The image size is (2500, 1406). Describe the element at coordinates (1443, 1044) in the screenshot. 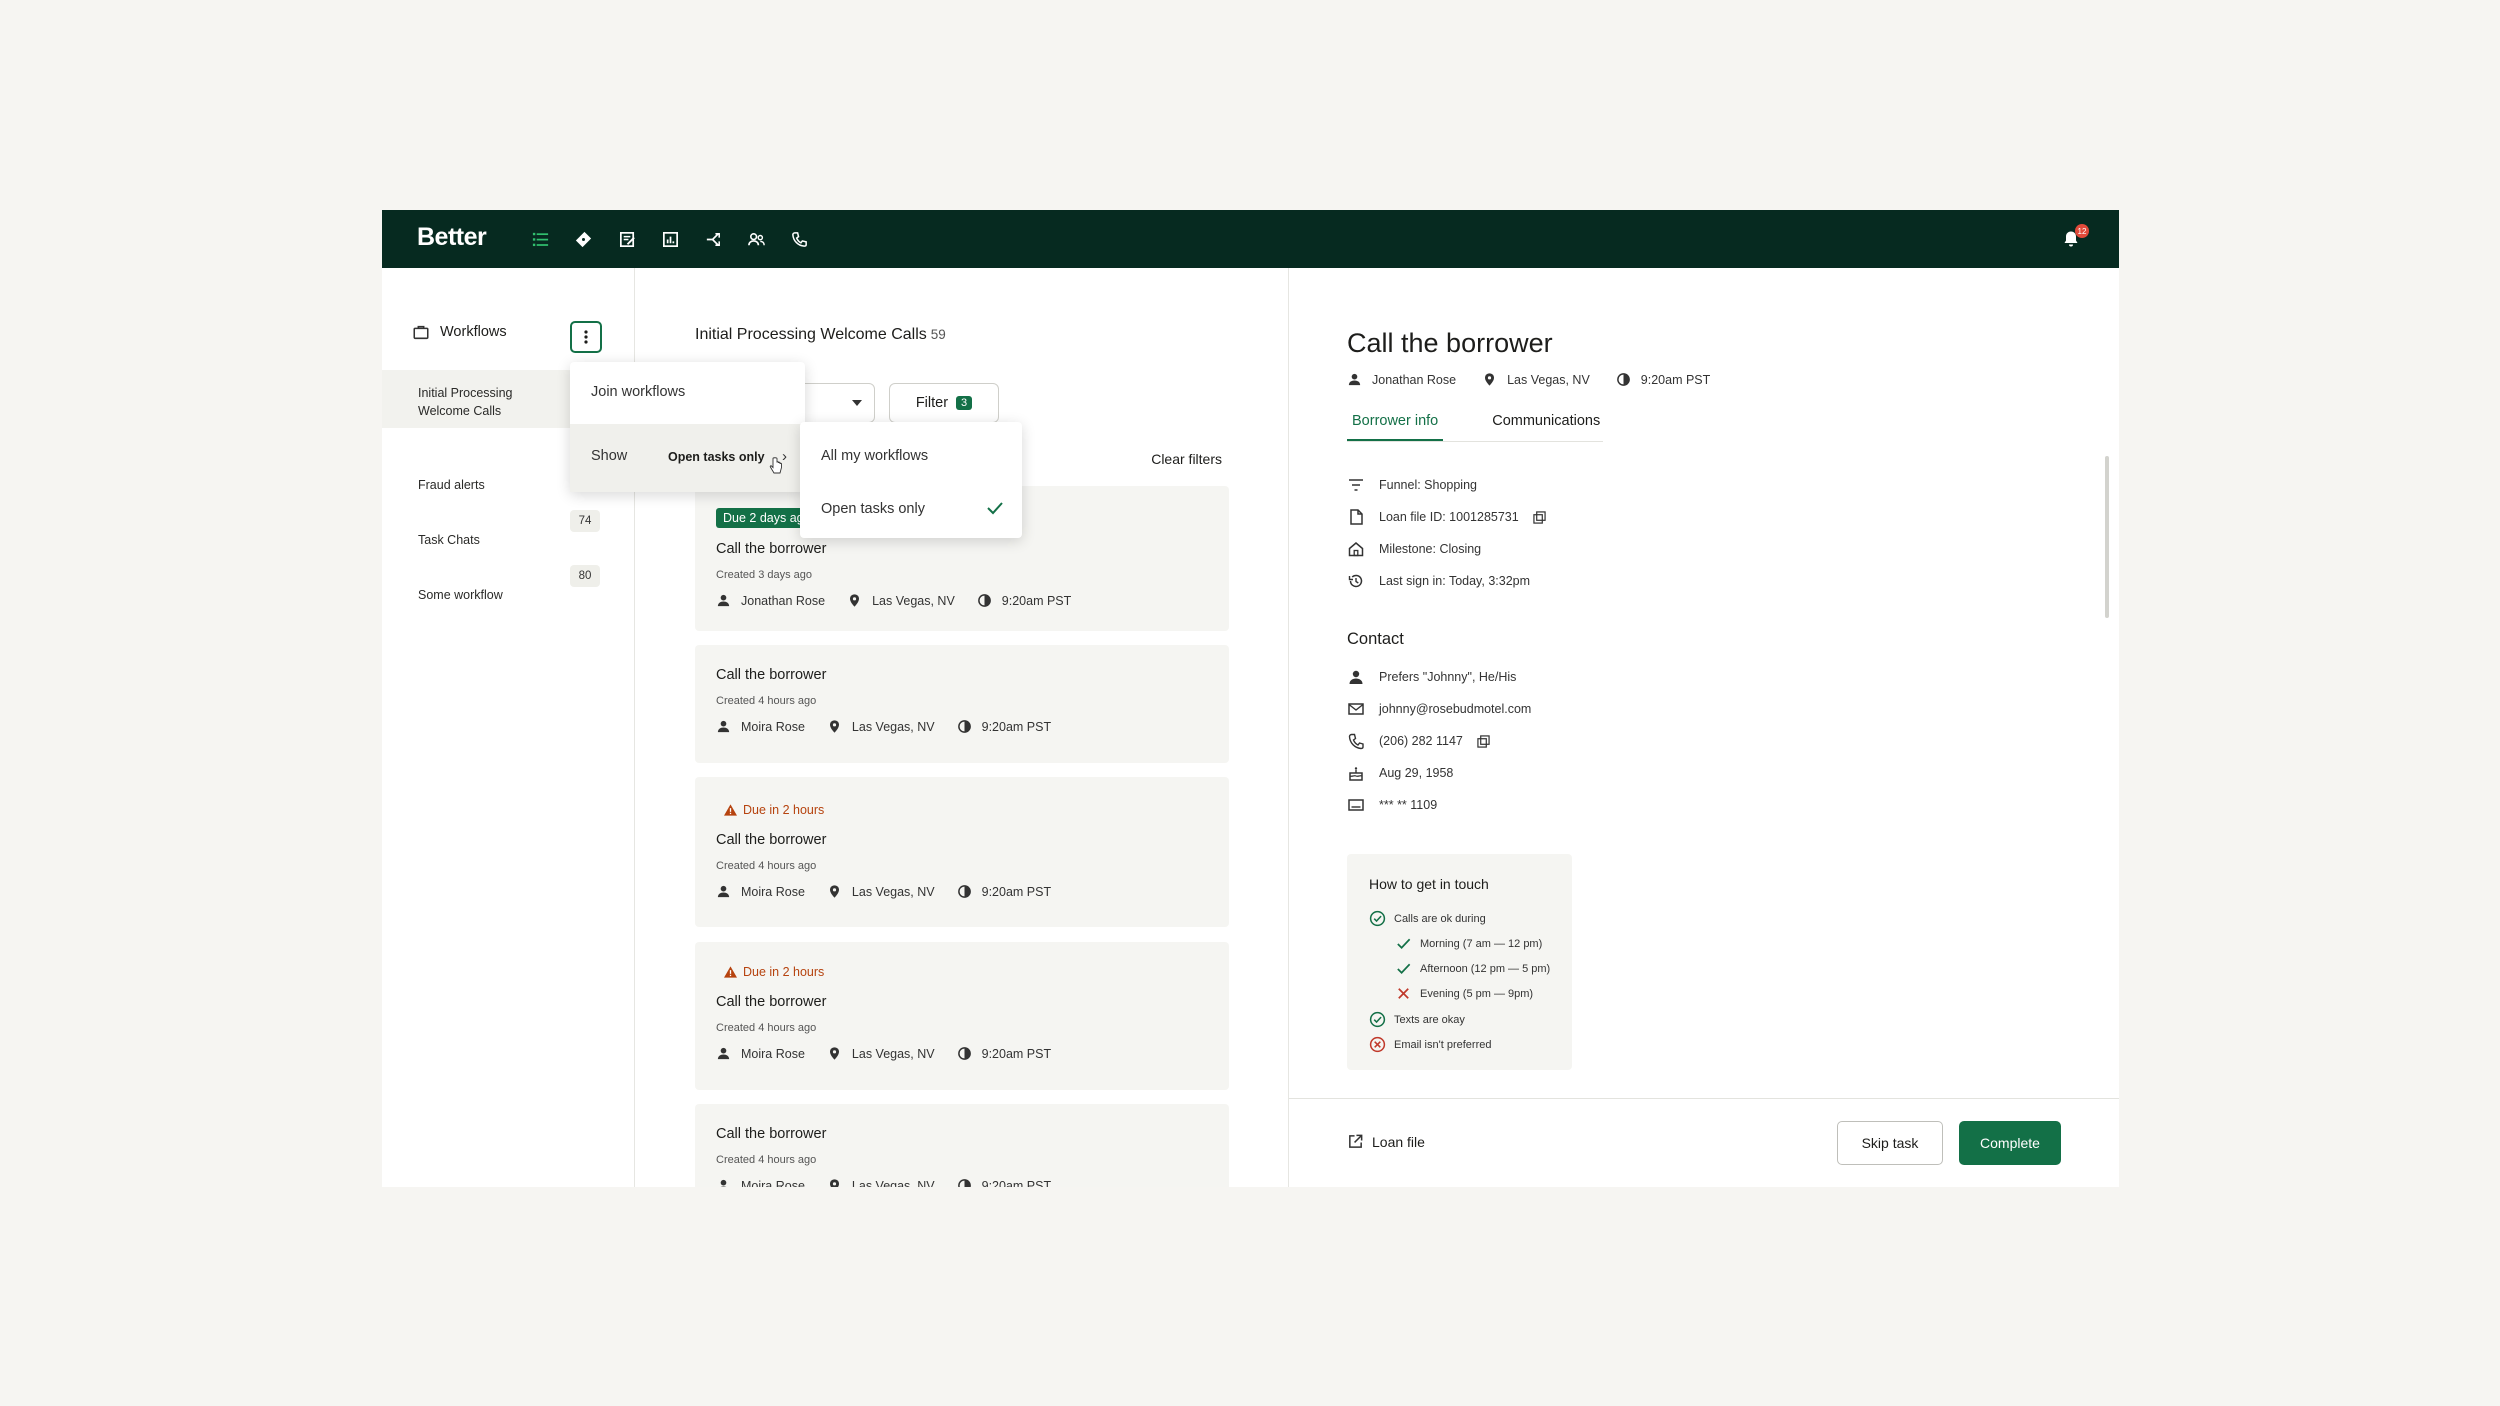

I see `email-pref-text: Email isn't preferred` at that location.